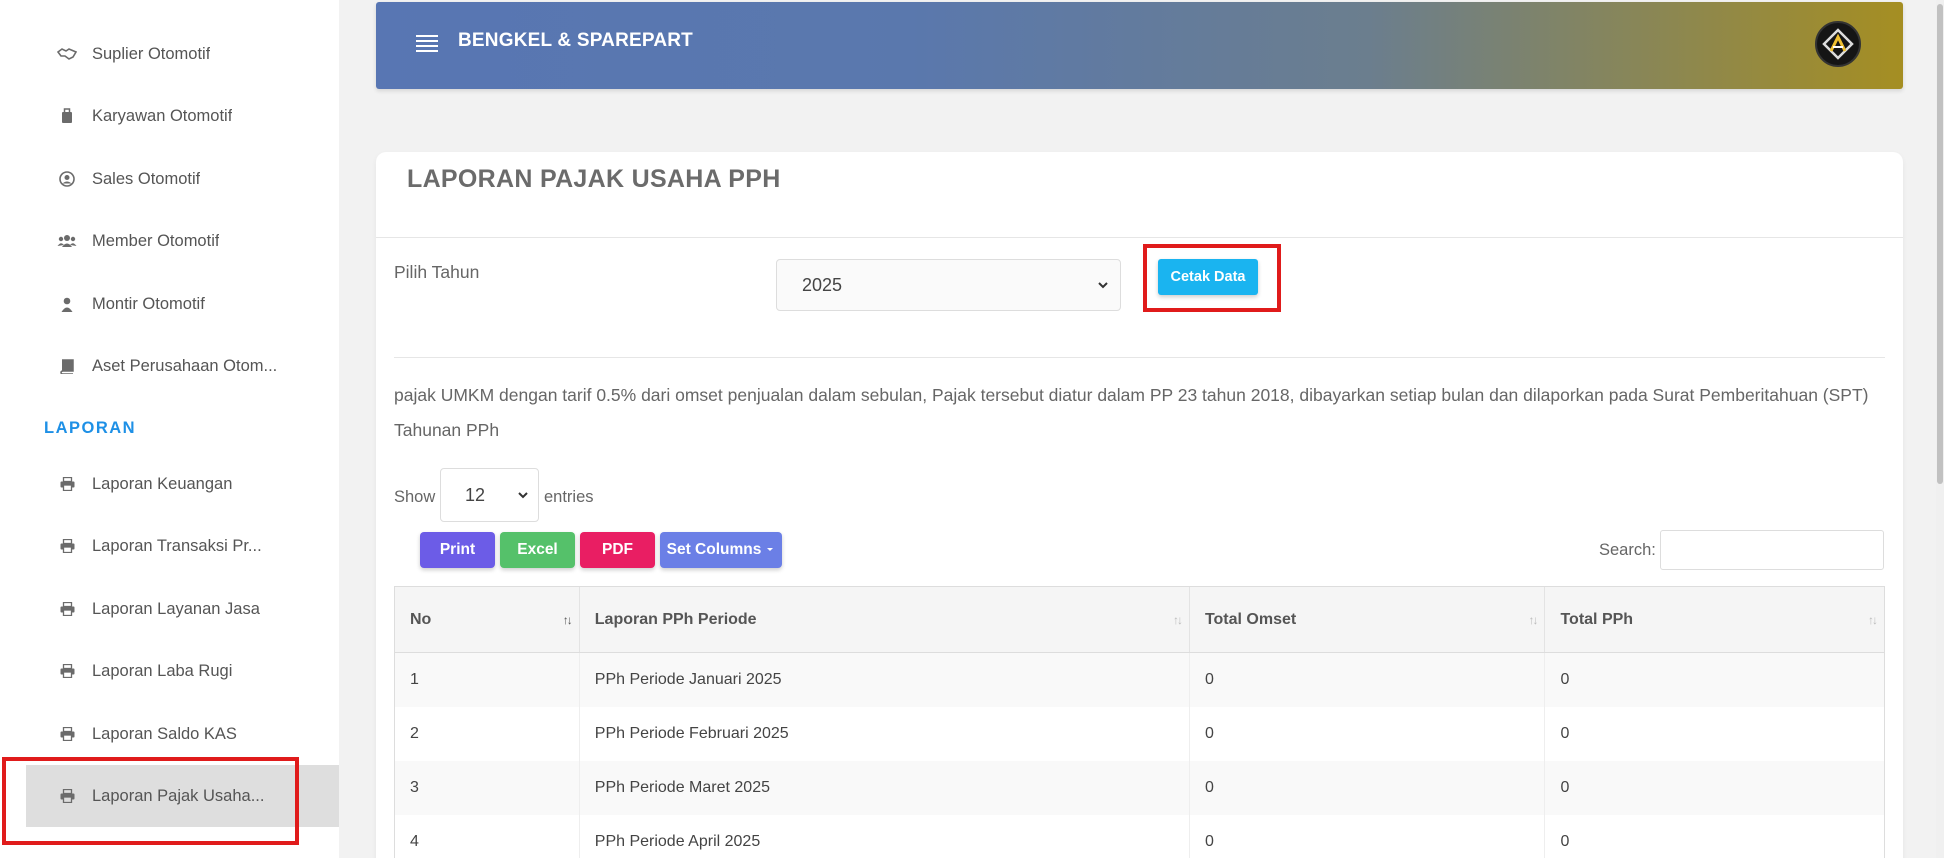  I want to click on sidebar-item-label: Laporan Keuangan, so click(162, 483).